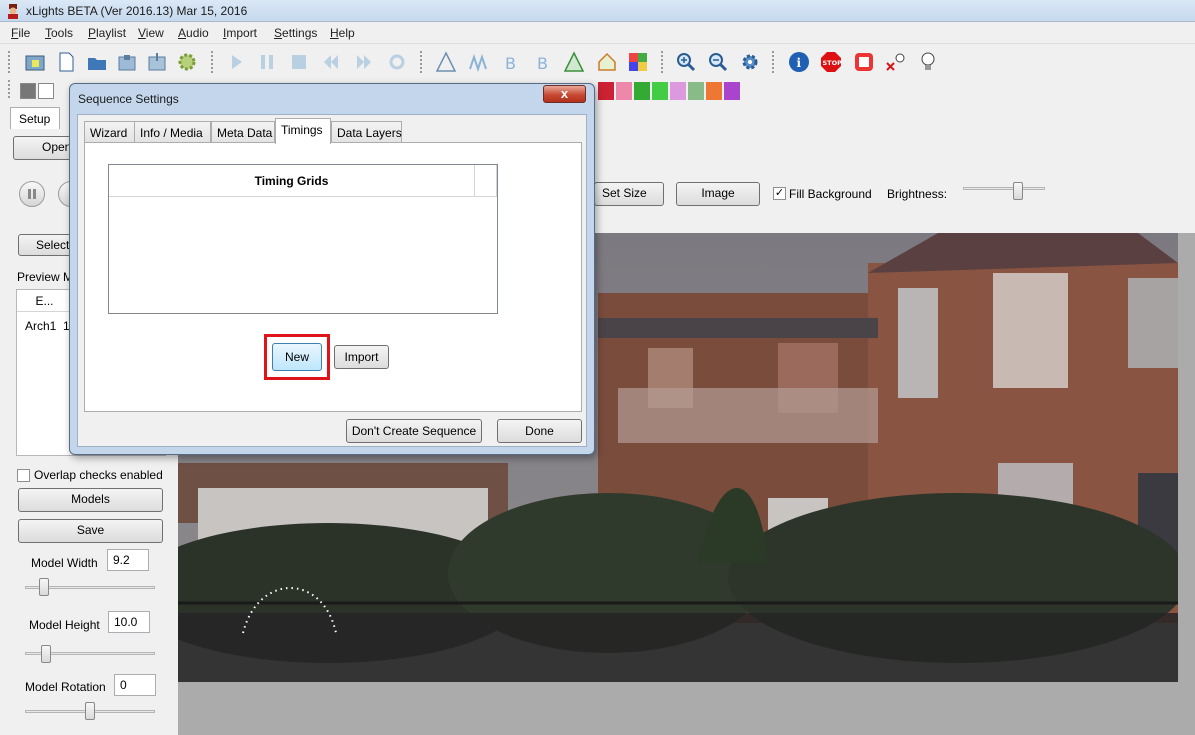 Image resolution: width=1195 pixels, height=735 pixels. What do you see at coordinates (193, 33) in the screenshot?
I see `menu-audio: Audio` at bounding box center [193, 33].